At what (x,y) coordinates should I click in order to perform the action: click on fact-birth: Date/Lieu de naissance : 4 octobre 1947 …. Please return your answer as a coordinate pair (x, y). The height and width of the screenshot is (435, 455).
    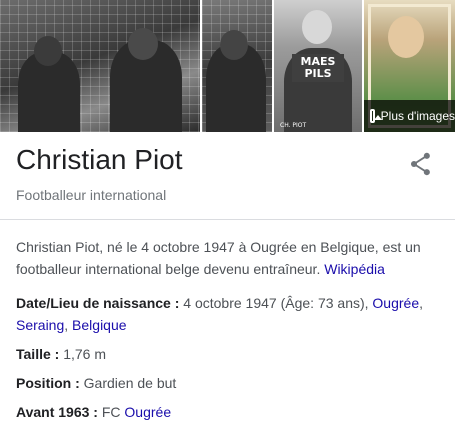
    Looking at the image, I should click on (226, 314).